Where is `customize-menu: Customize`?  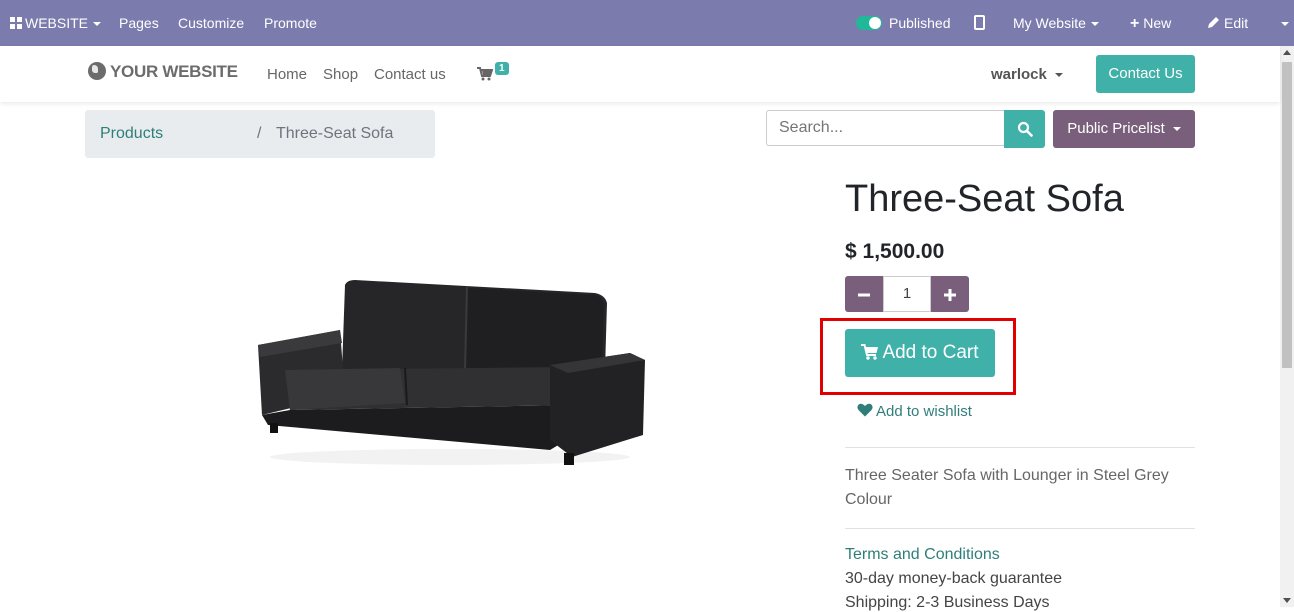 customize-menu: Customize is located at coordinates (211, 23).